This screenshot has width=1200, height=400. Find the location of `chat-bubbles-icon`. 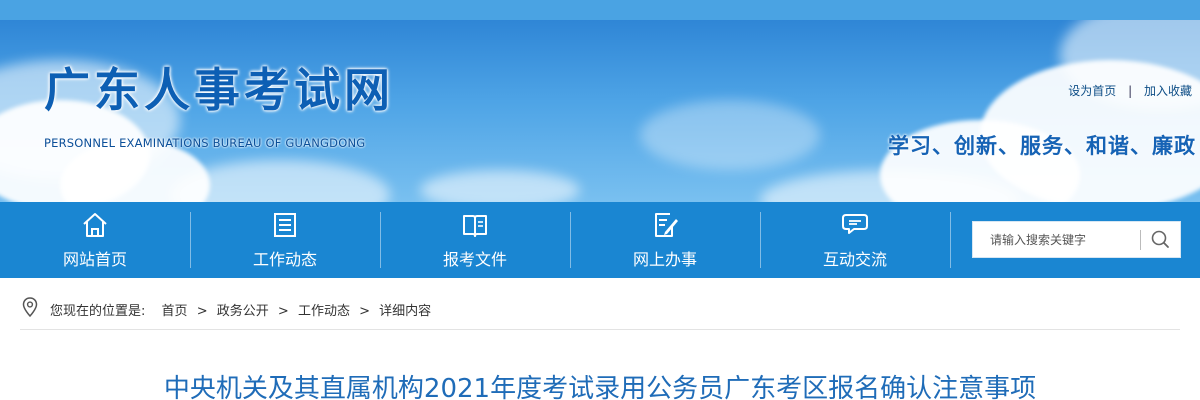

chat-bubbles-icon is located at coordinates (855, 224).